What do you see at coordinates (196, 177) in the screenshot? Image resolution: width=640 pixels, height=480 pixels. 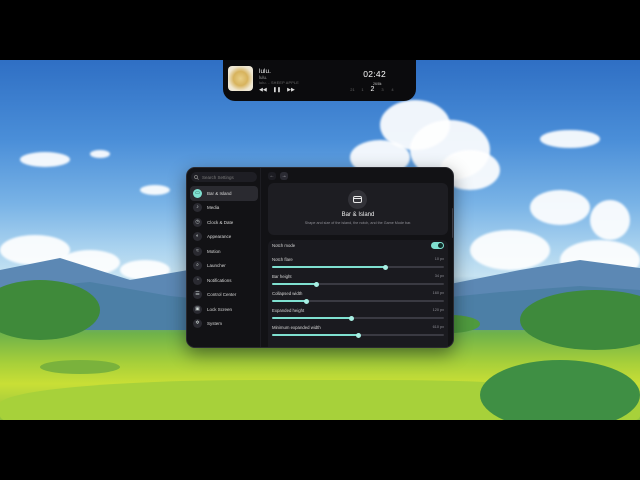 I see `search-icon` at bounding box center [196, 177].